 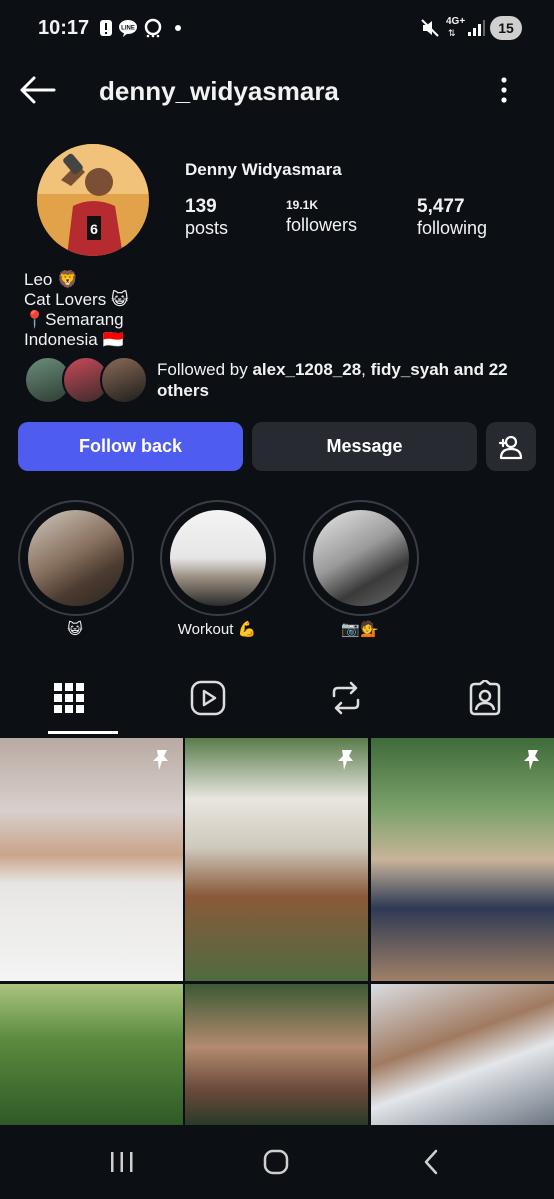 I want to click on highlight-label: 😺, so click(x=75, y=629).